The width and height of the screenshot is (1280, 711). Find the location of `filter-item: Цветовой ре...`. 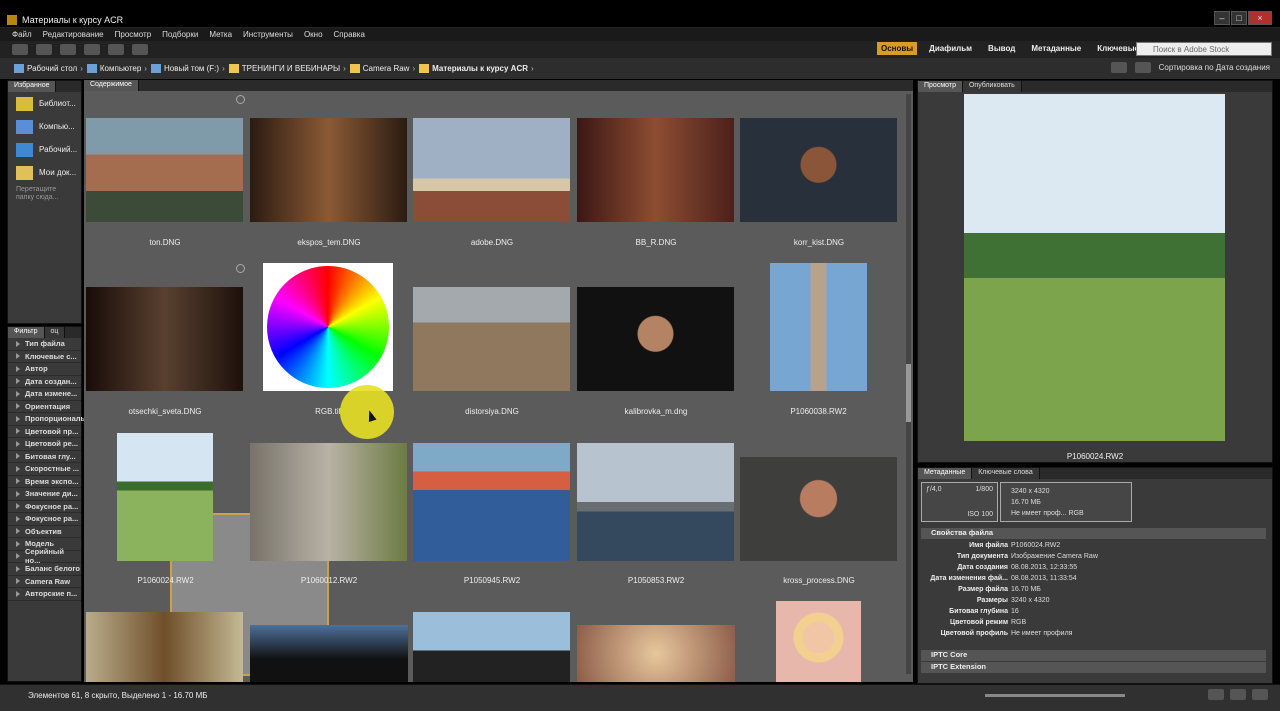

filter-item: Цветовой ре... is located at coordinates (44, 444).